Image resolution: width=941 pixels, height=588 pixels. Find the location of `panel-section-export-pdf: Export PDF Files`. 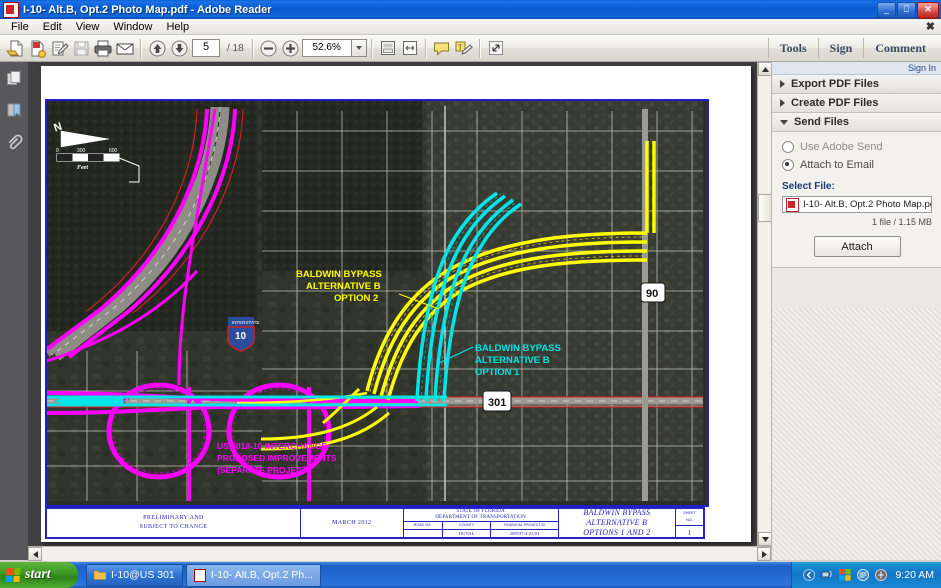

panel-section-export-pdf: Export PDF Files is located at coordinates (856, 84).